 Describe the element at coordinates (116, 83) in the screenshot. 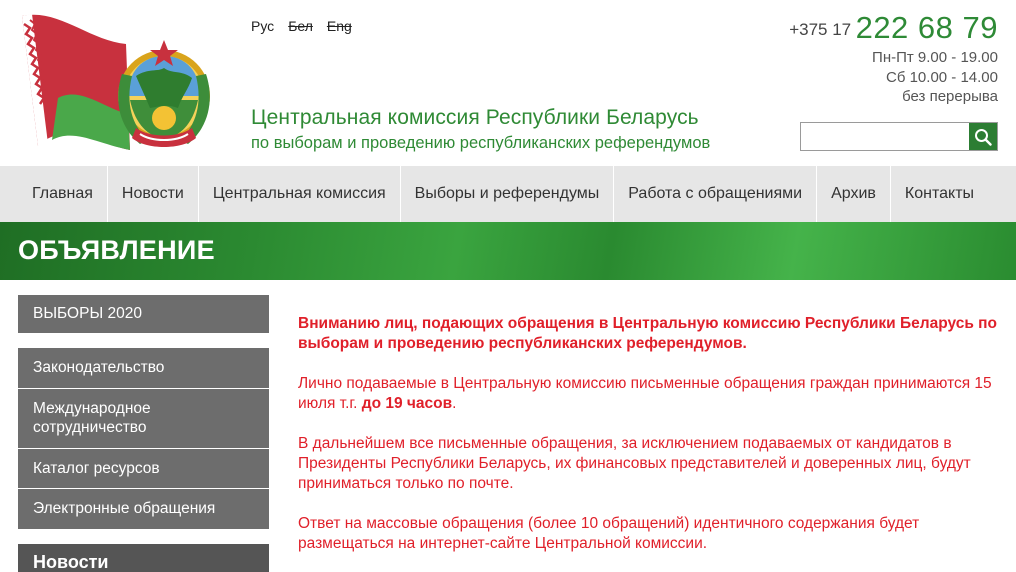

I see `state-emblem-logo` at that location.